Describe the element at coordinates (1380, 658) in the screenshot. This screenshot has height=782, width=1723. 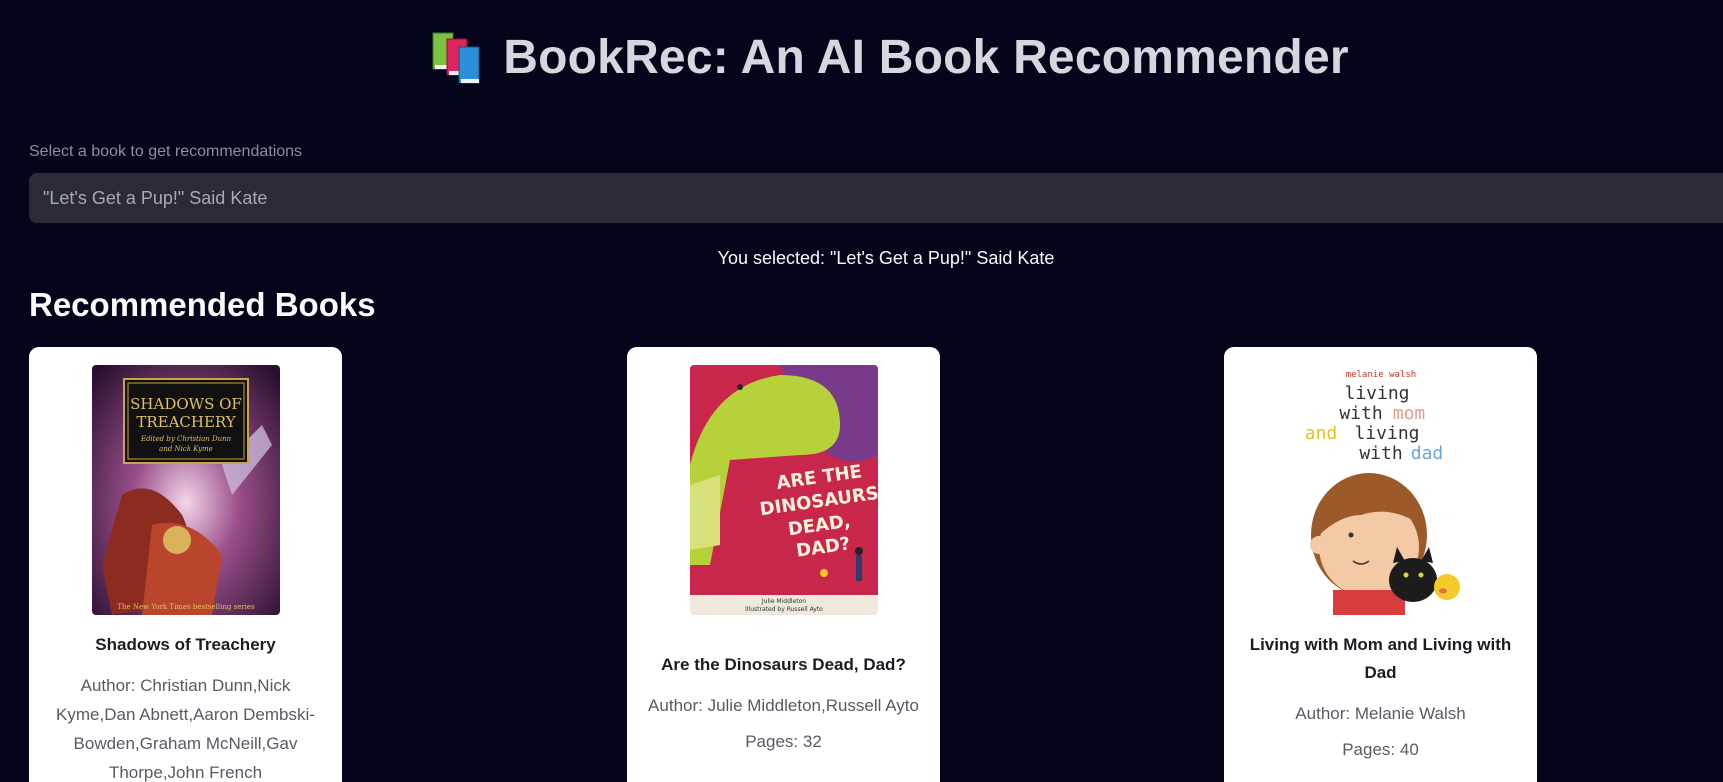
I see `book-title: Living with Mom and Living with Dad` at that location.